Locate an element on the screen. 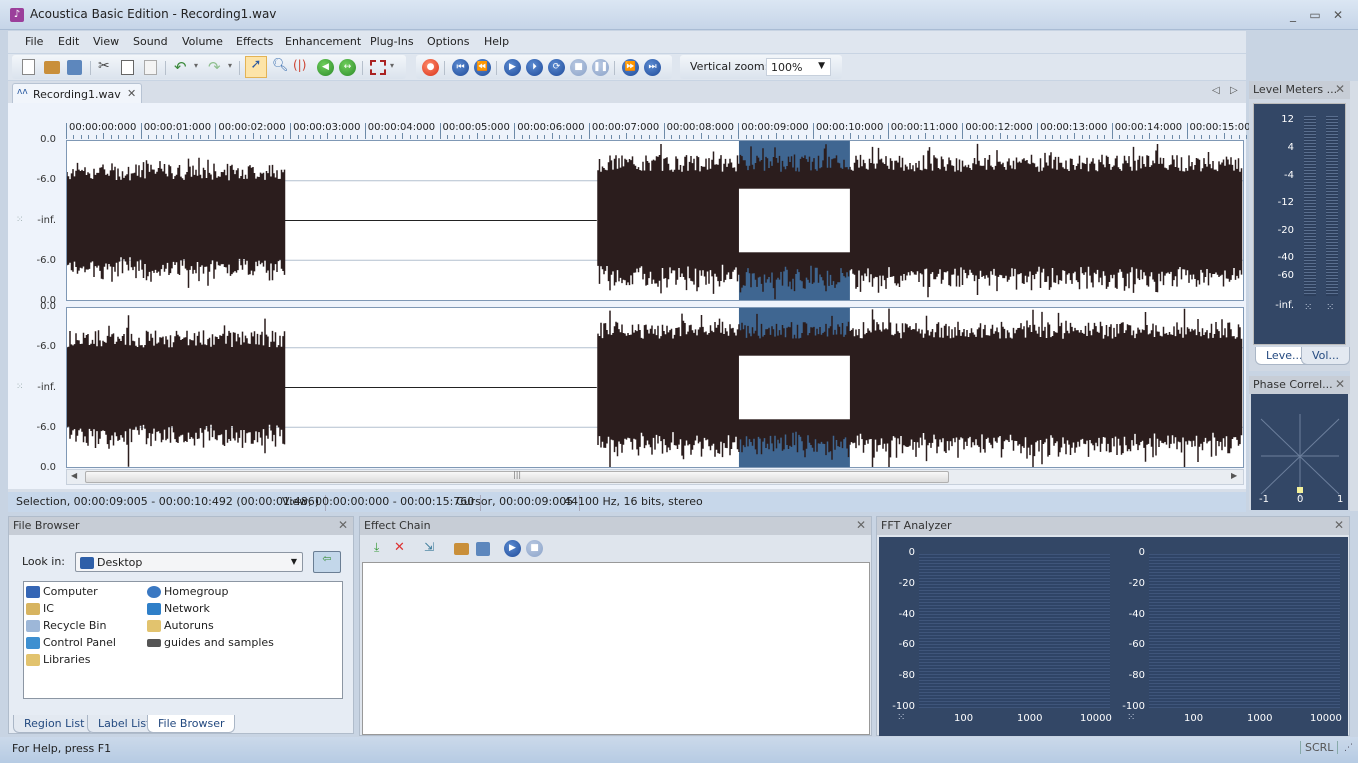 The width and height of the screenshot is (1358, 763). menu-enhancement: Enhancement is located at coordinates (323, 41).